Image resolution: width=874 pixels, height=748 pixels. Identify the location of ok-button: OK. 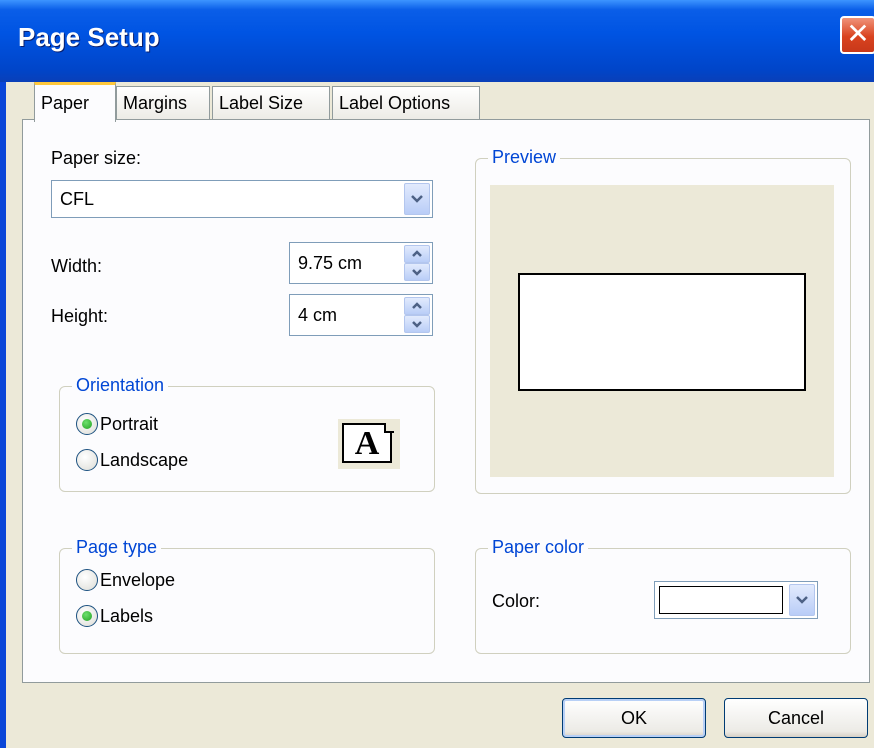
(634, 718).